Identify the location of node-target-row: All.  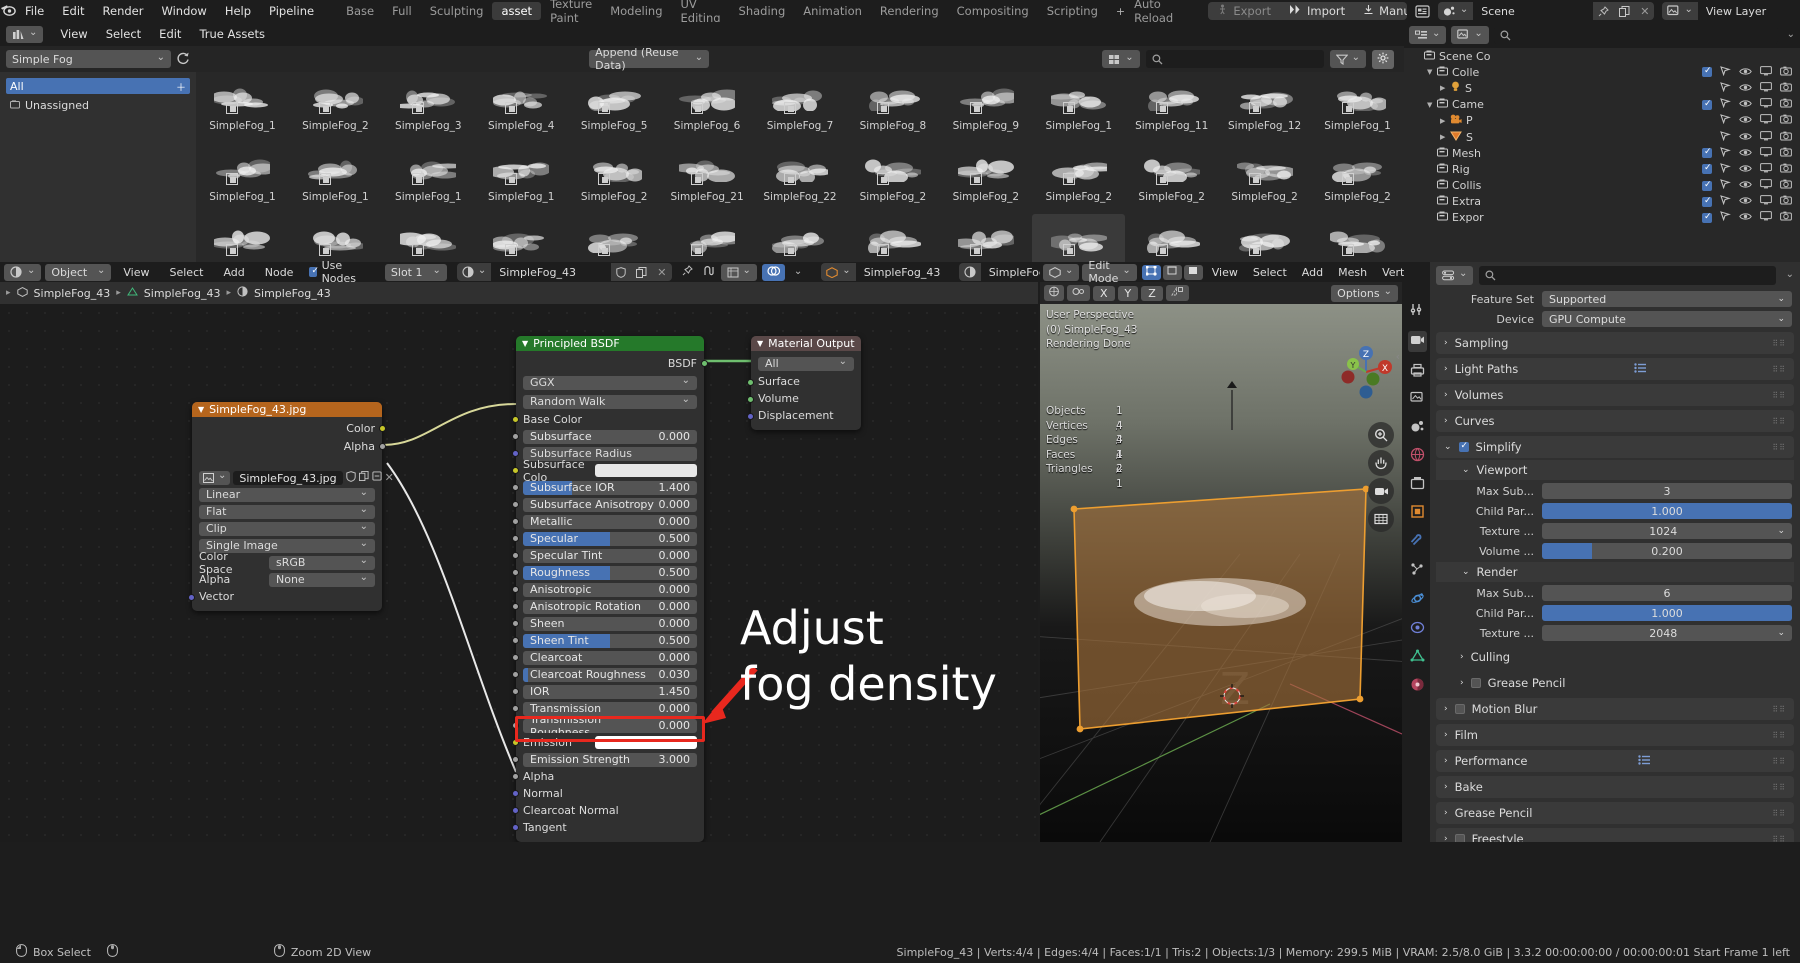
(806, 363).